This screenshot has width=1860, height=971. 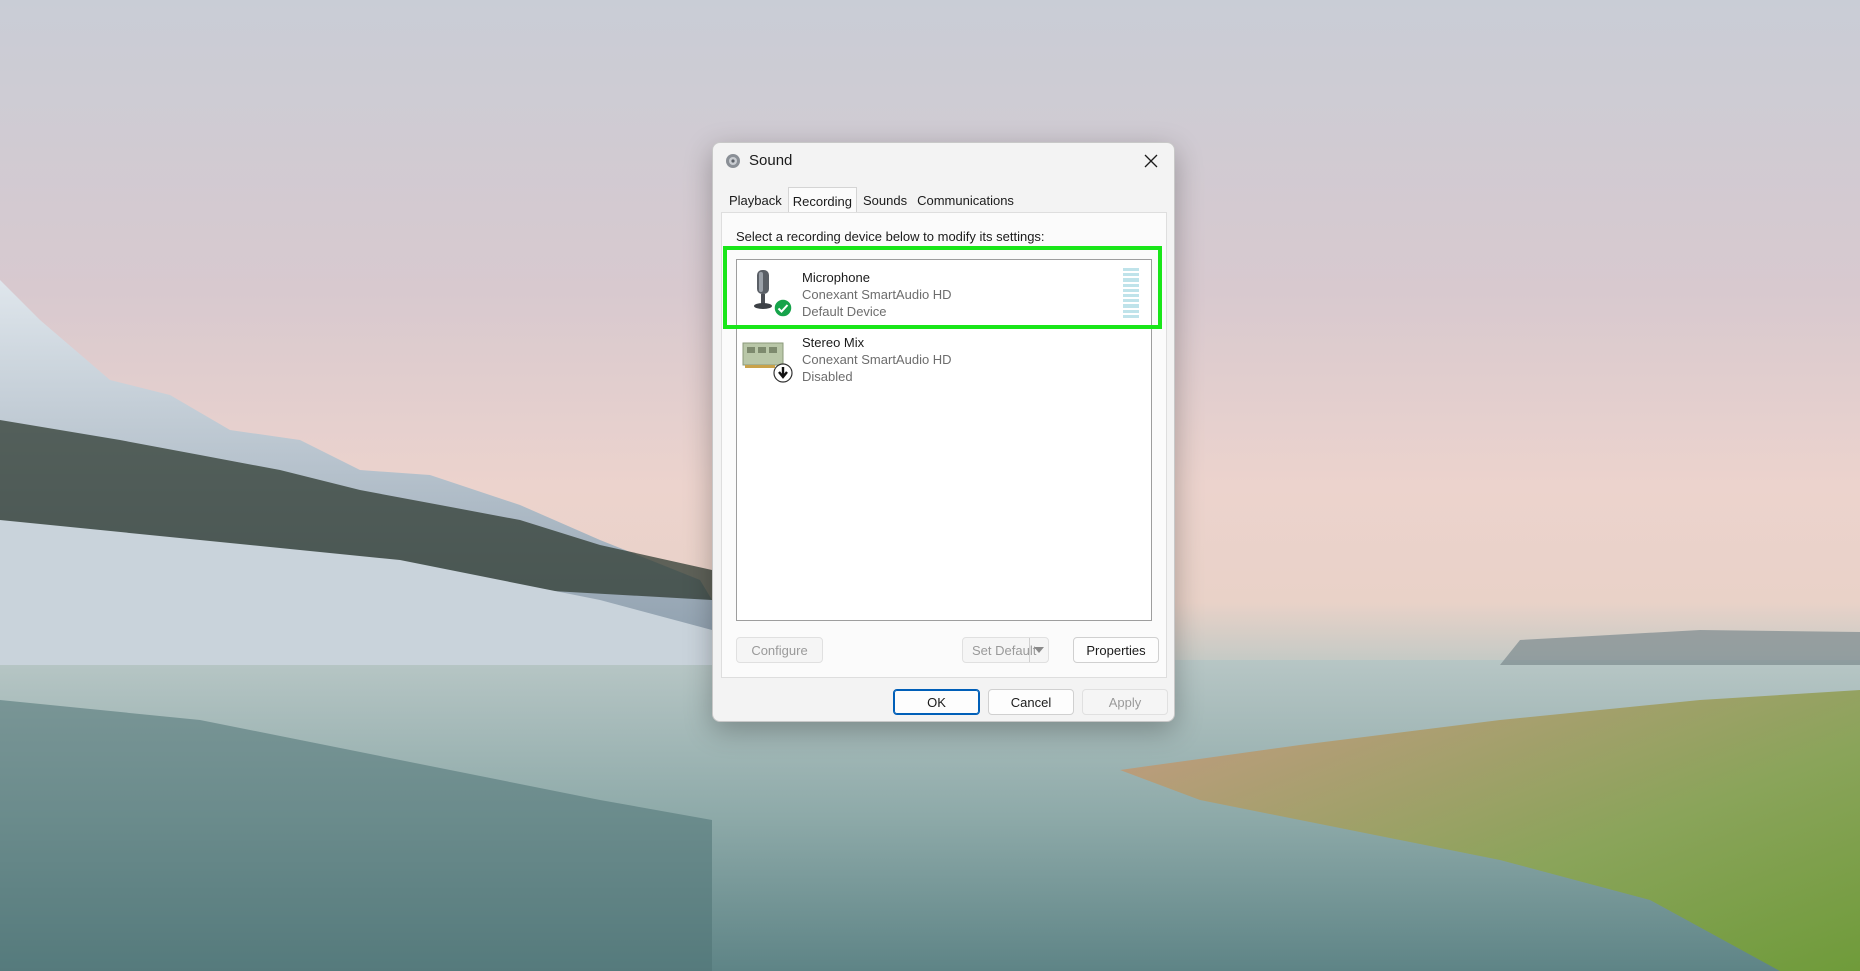 I want to click on set-default-label: Set Default, so click(x=1004, y=650).